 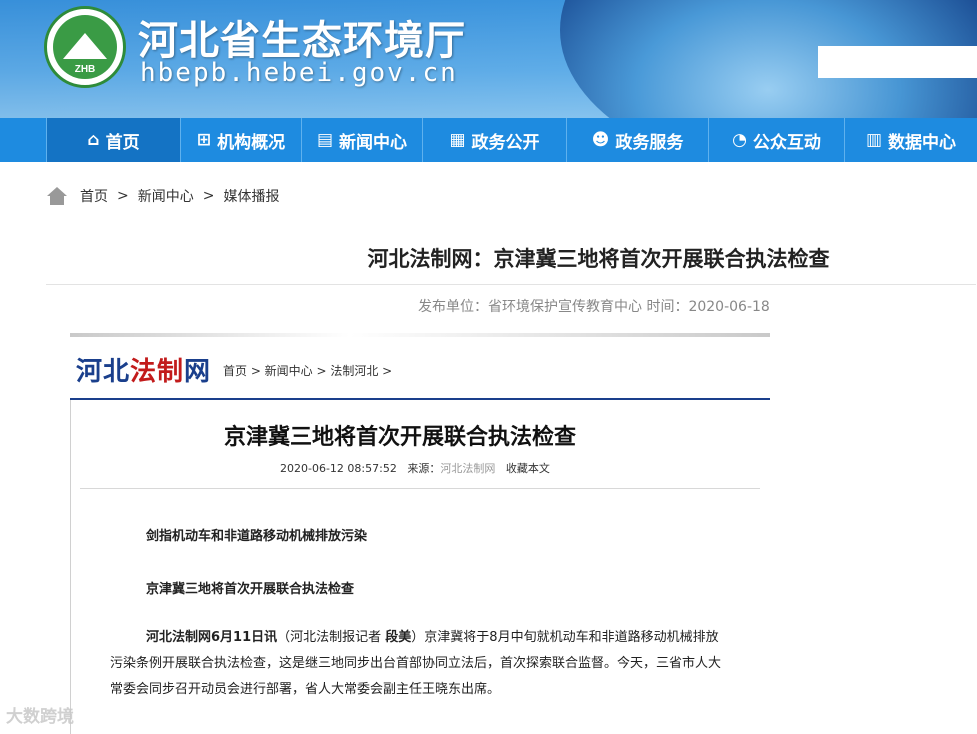 I want to click on embed-meta-source: 河北法制网, so click(x=468, y=468).